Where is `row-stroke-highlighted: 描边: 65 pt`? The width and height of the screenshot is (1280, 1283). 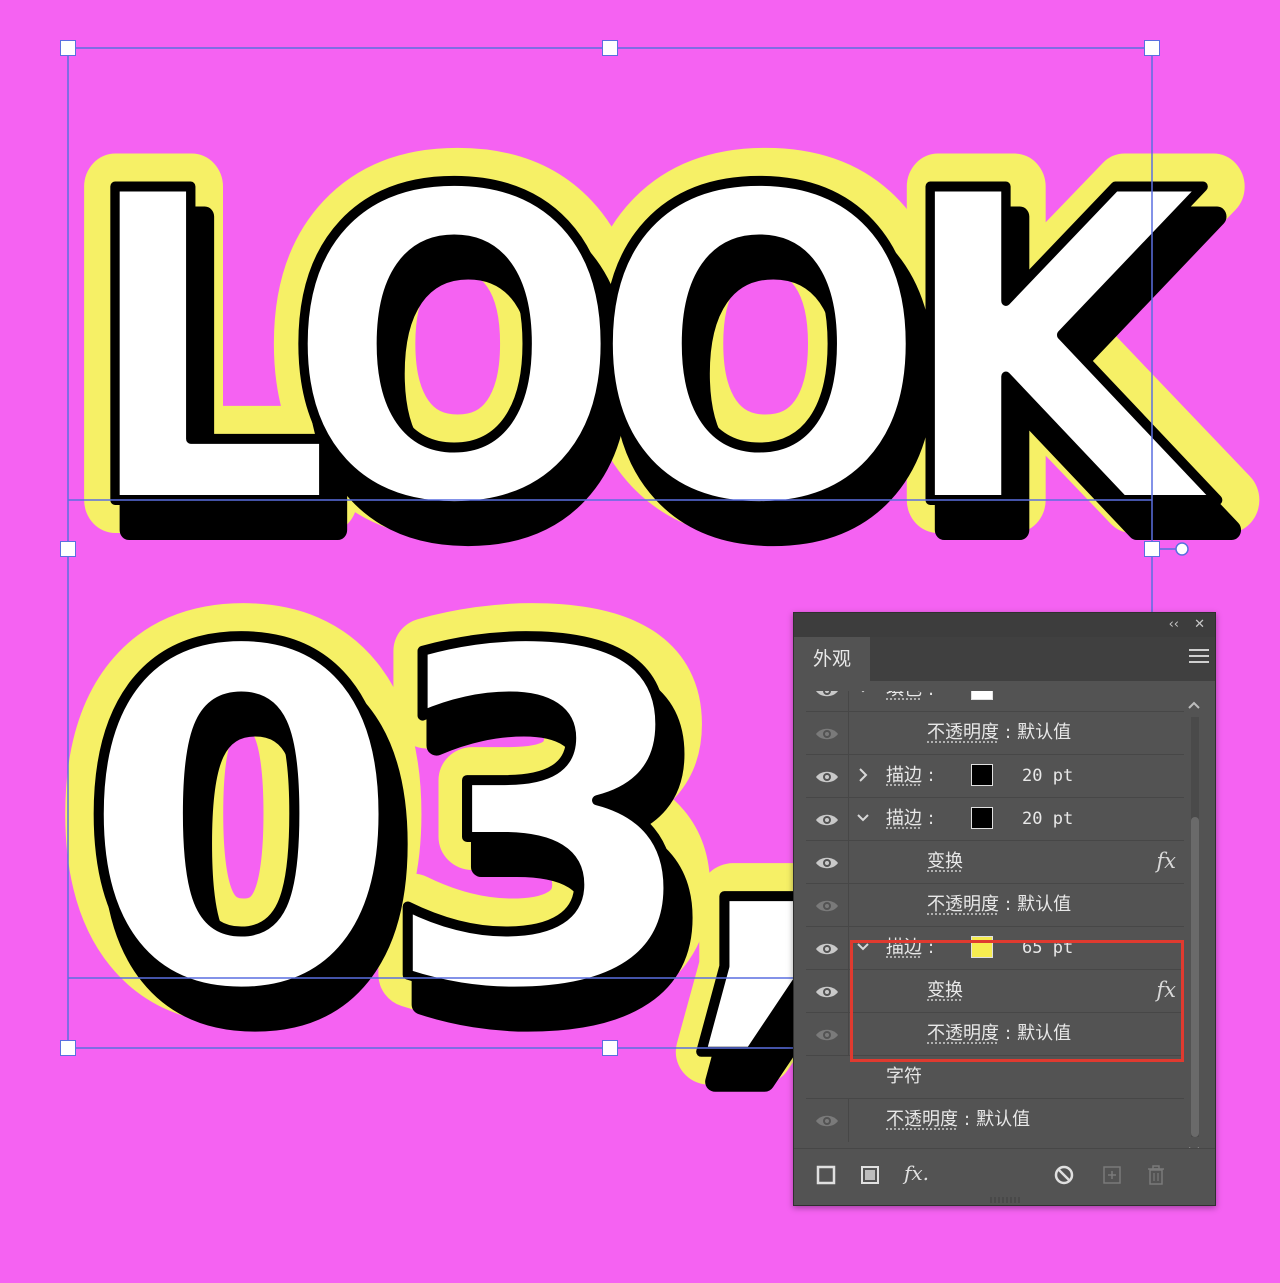 row-stroke-highlighted: 描边: 65 pt is located at coordinates (995, 948).